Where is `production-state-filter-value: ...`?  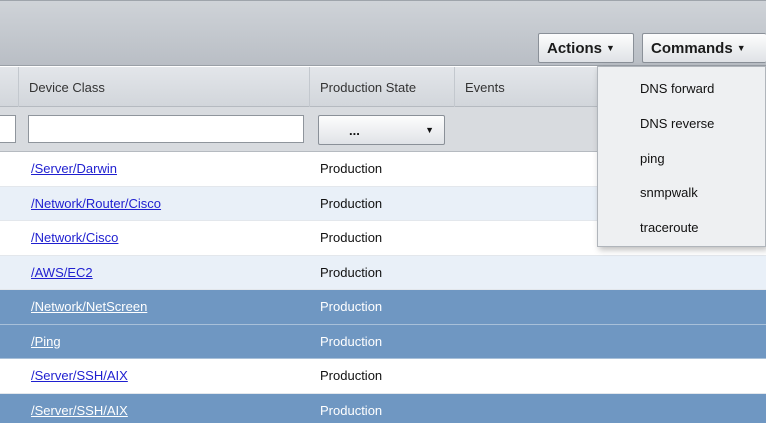 production-state-filter-value: ... is located at coordinates (354, 130).